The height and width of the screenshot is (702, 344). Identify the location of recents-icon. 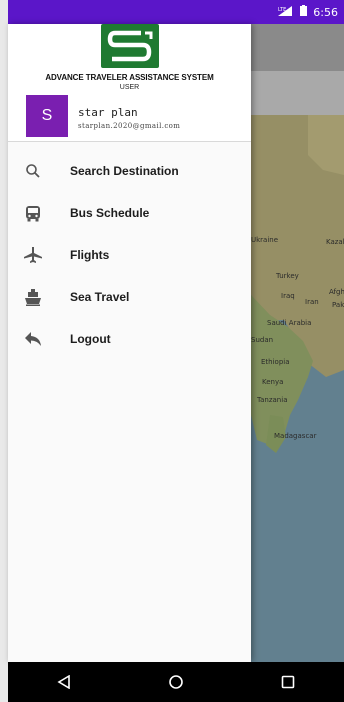
(288, 682).